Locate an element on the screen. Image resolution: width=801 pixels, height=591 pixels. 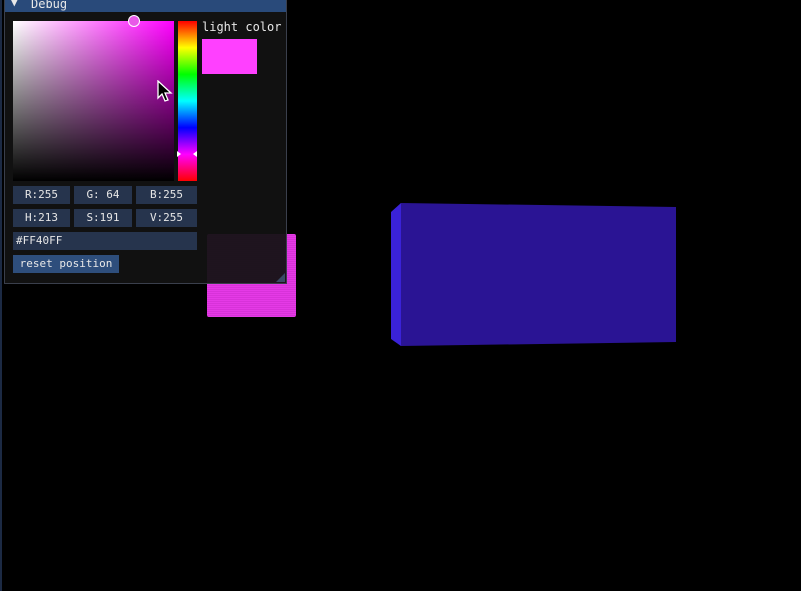
window-title: Debug is located at coordinates (49, 5).